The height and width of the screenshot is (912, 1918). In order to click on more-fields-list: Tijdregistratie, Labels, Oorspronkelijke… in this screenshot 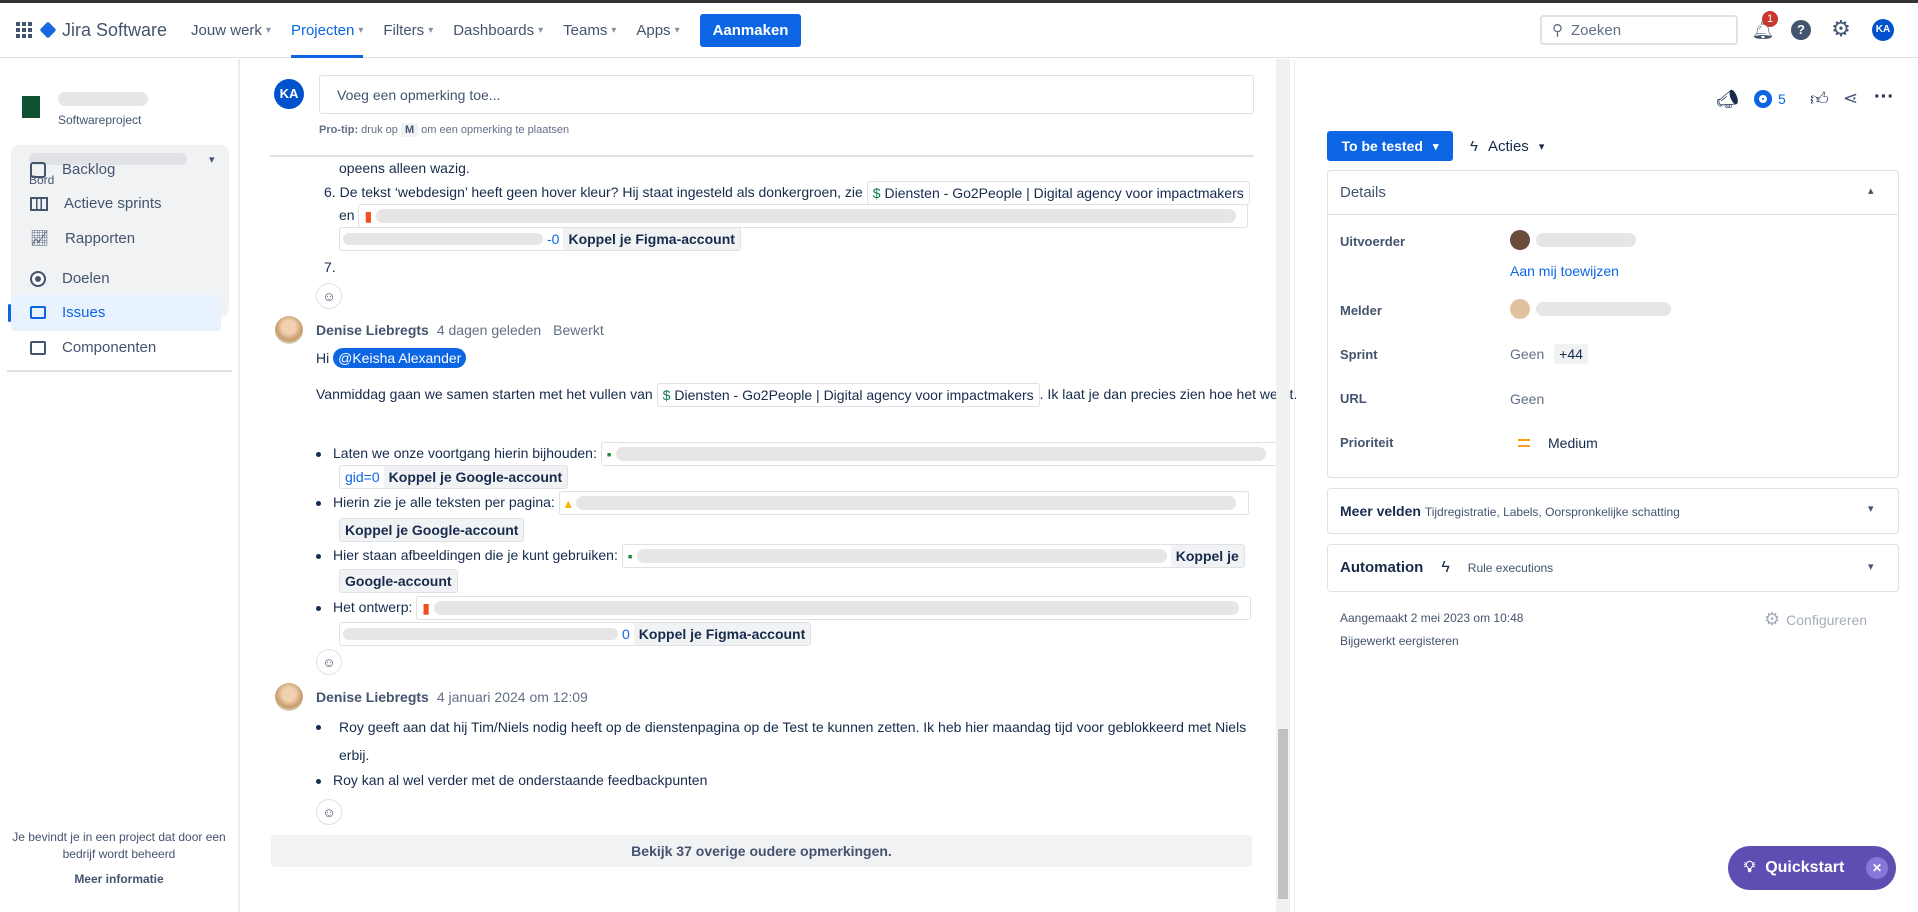, I will do `click(1552, 512)`.